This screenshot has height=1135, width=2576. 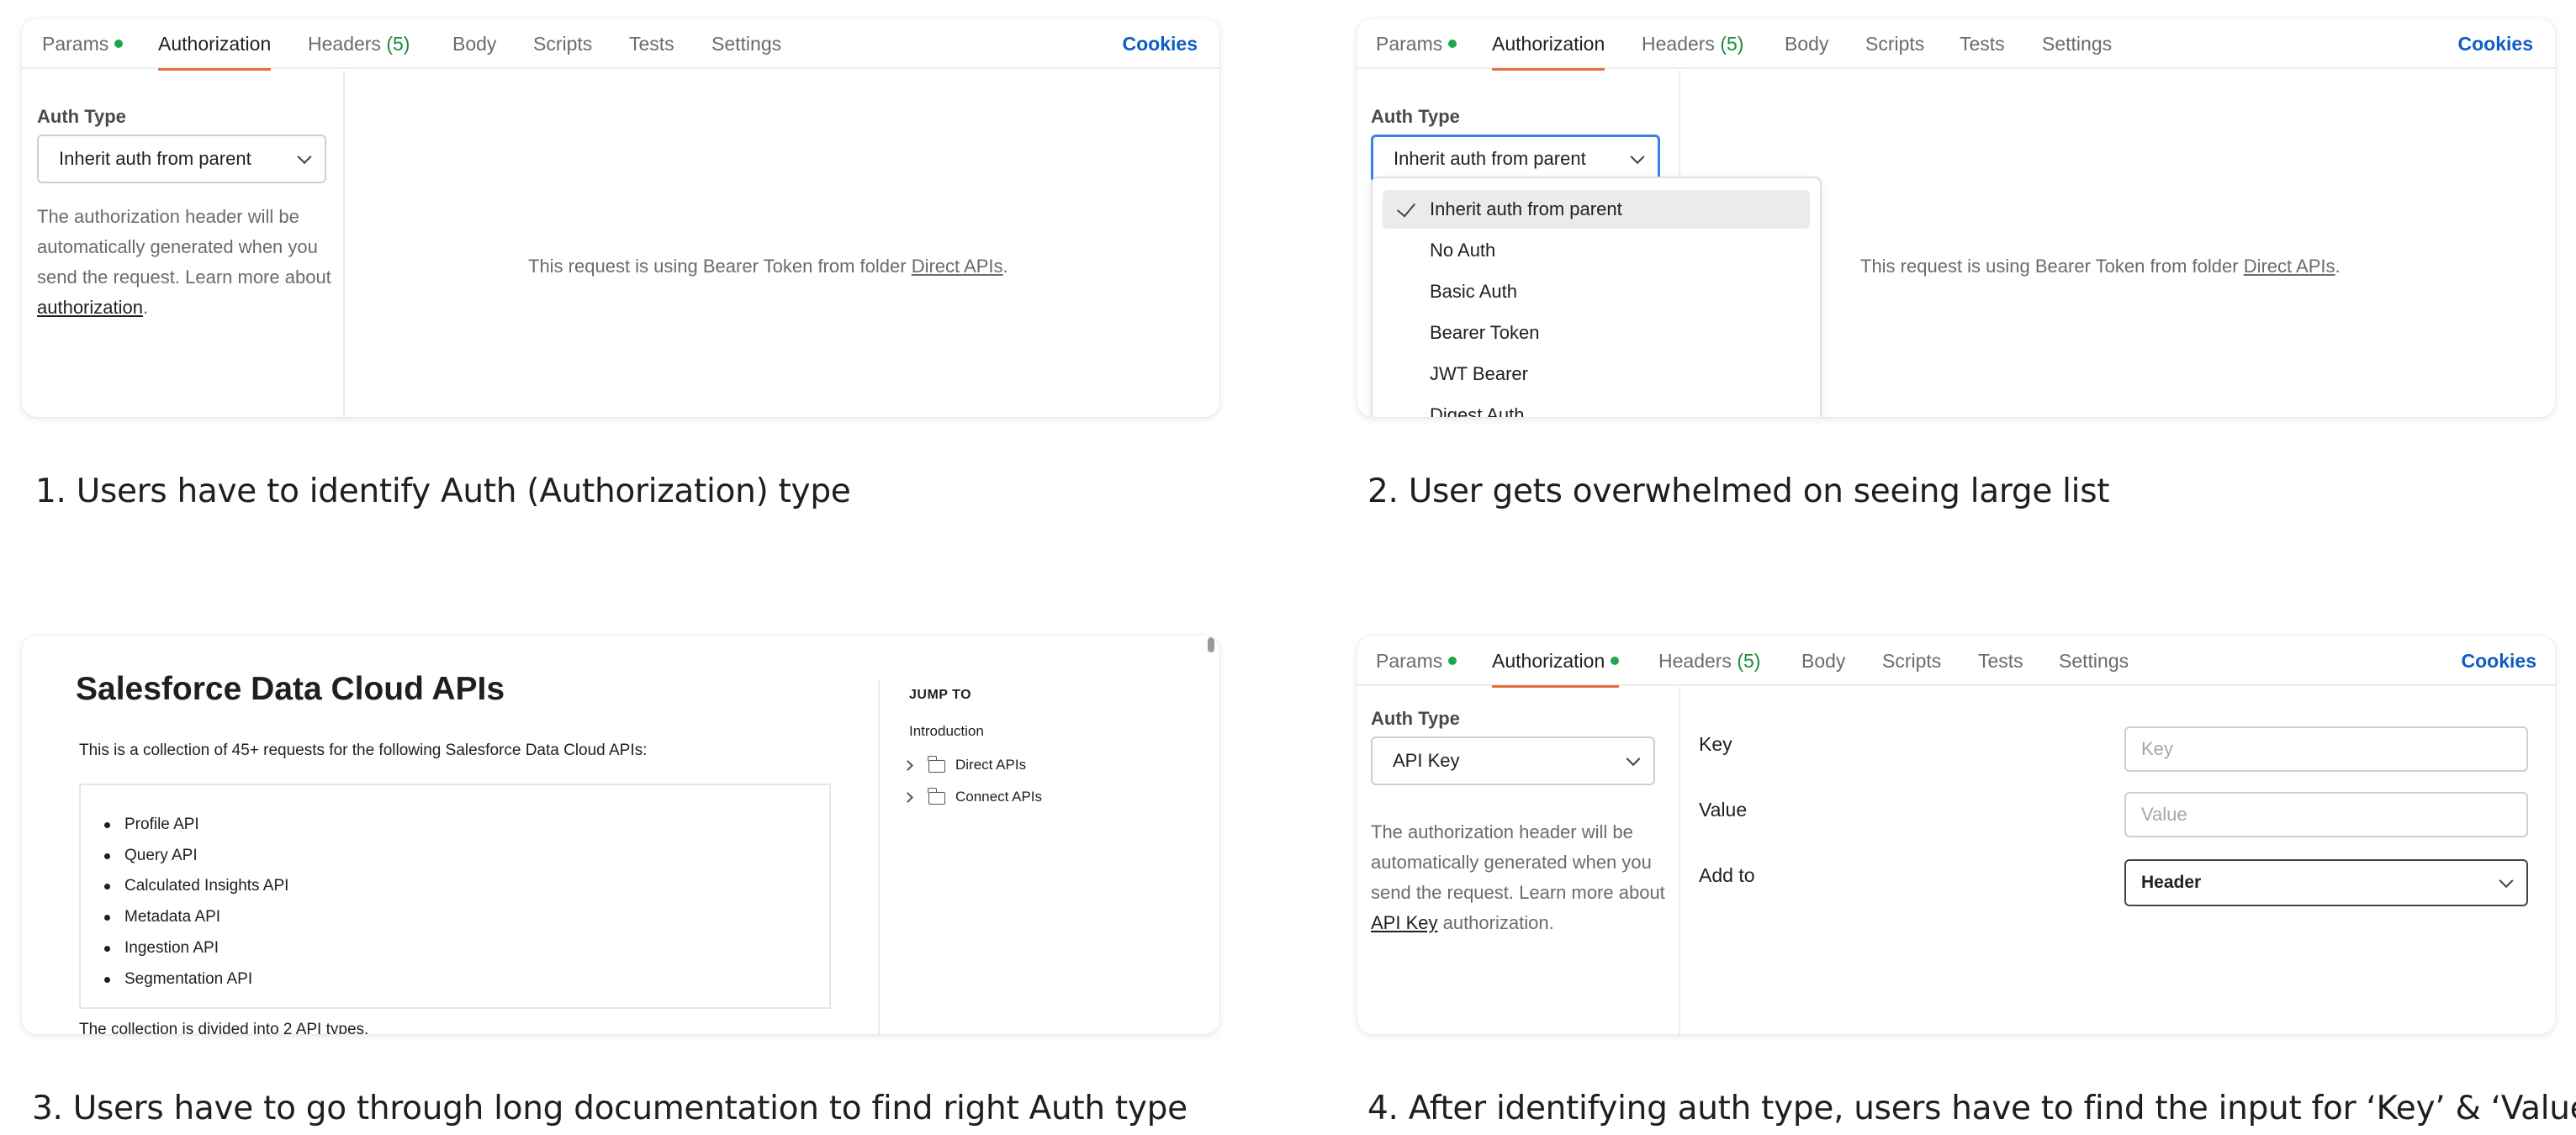 I want to click on list-item: Segmentation API, so click(x=178, y=979).